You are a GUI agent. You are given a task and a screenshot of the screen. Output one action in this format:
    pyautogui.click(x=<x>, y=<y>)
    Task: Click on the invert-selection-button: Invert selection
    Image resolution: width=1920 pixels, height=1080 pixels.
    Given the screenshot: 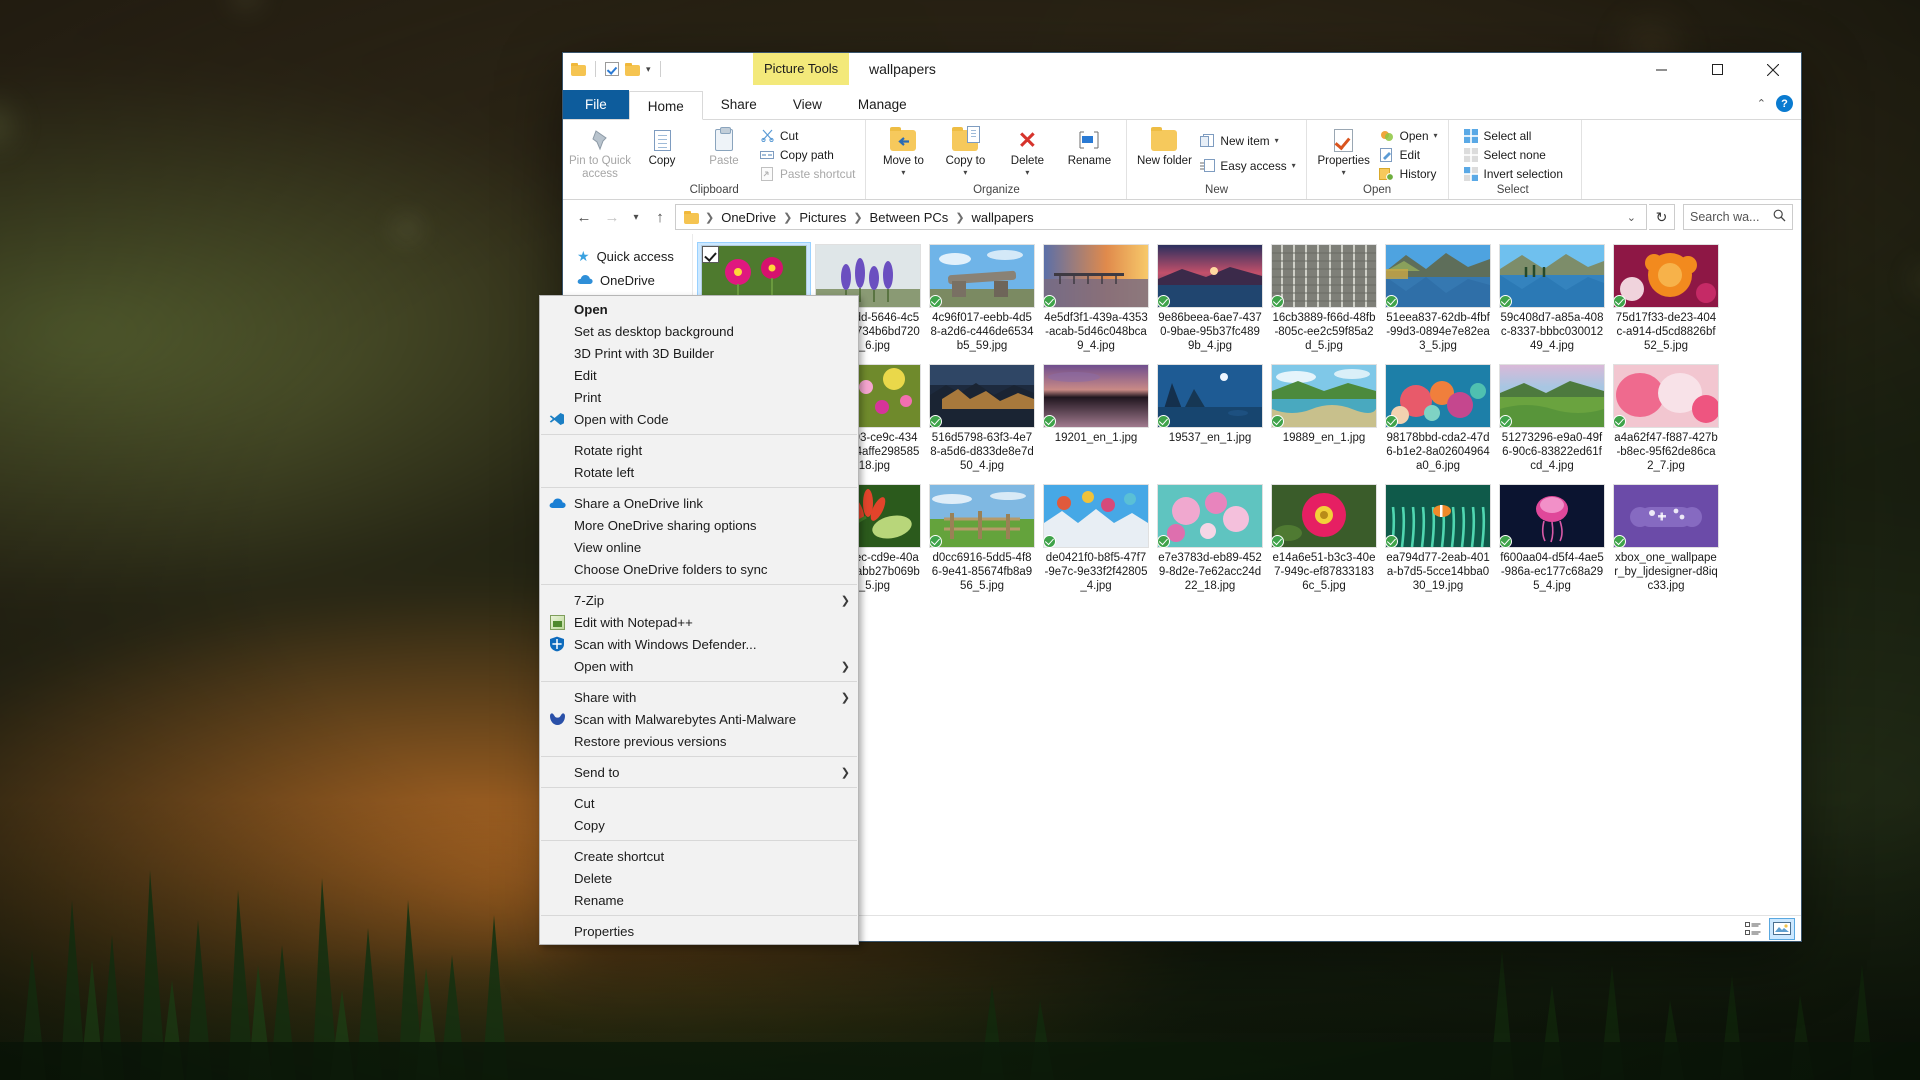 What is the action you would take?
    pyautogui.click(x=1513, y=173)
    